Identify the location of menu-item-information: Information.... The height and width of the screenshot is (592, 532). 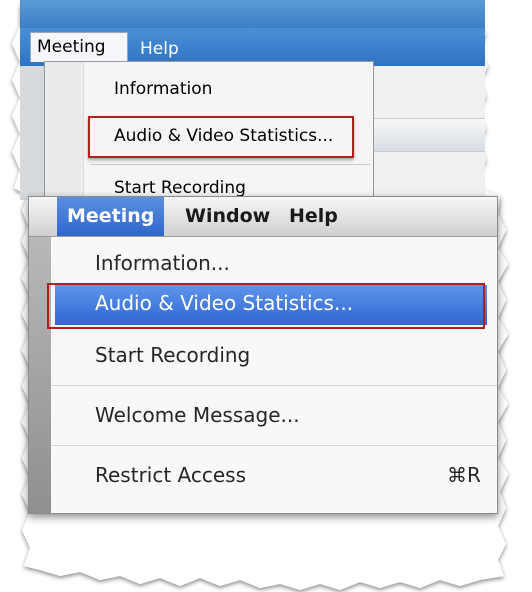
(162, 263).